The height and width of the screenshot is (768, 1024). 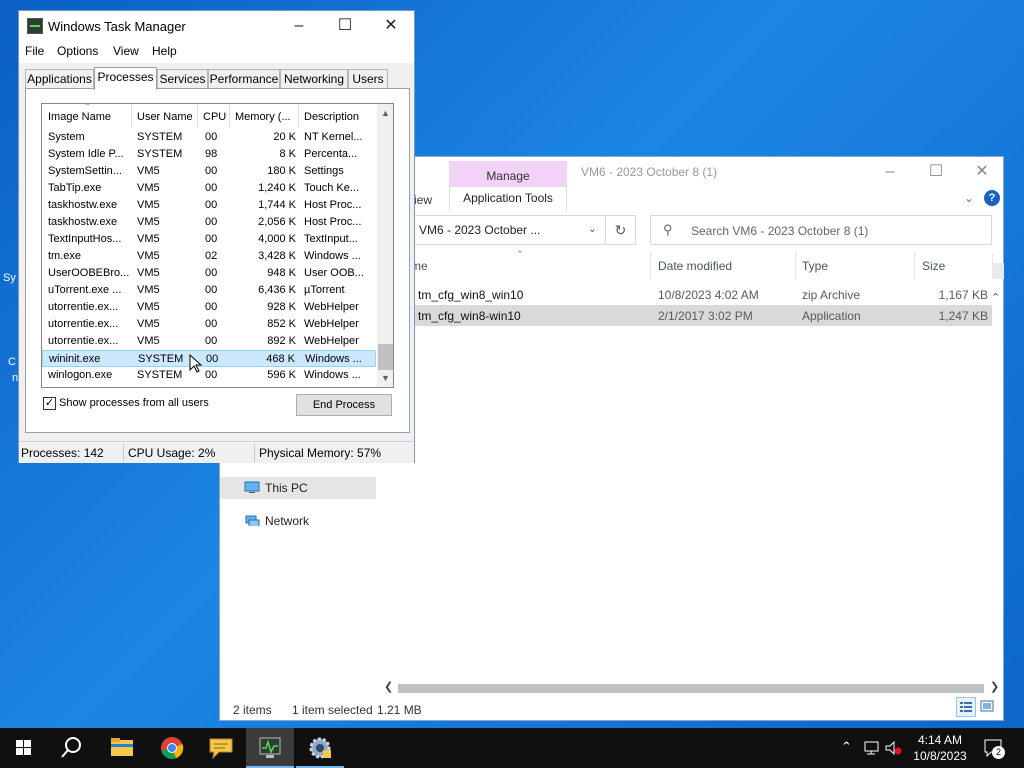 What do you see at coordinates (214, 117) in the screenshot?
I see `col-cpu: CPU` at bounding box center [214, 117].